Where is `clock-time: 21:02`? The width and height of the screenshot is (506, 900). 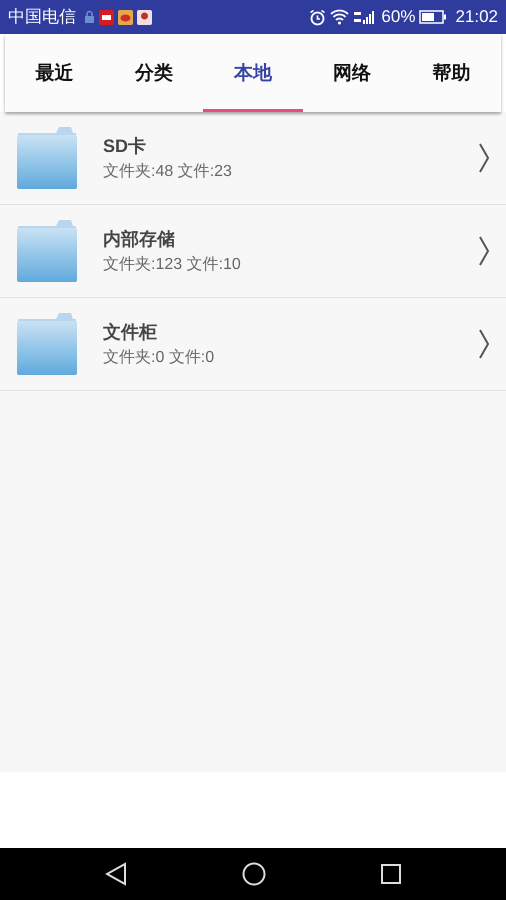
clock-time: 21:02 is located at coordinates (476, 17).